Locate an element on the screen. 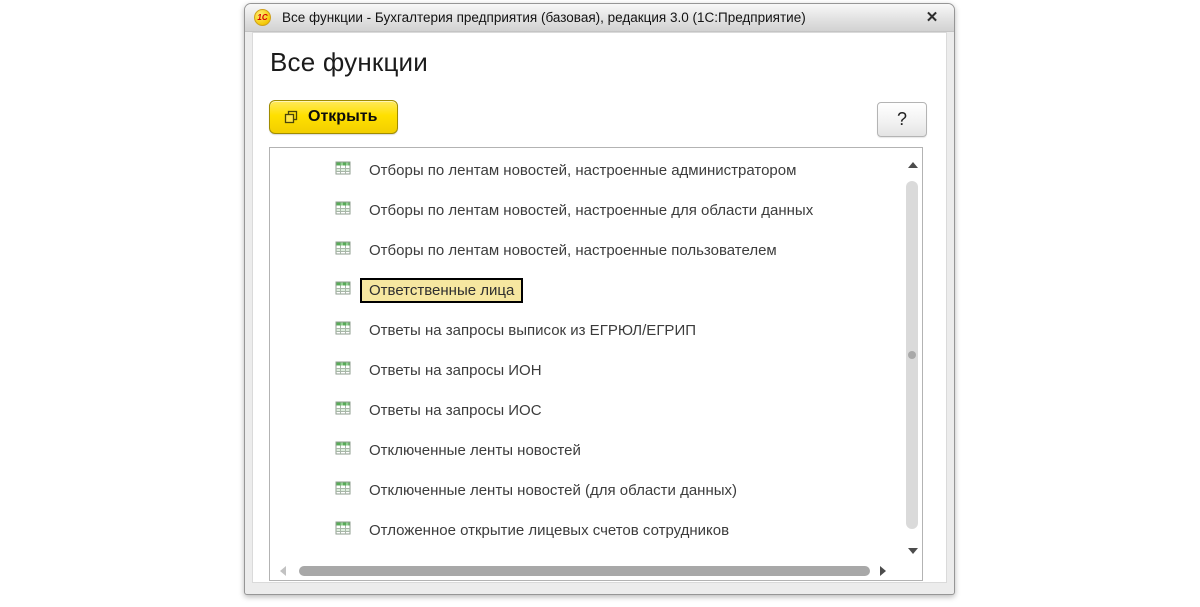  close-icon: ✕ is located at coordinates (932, 18).